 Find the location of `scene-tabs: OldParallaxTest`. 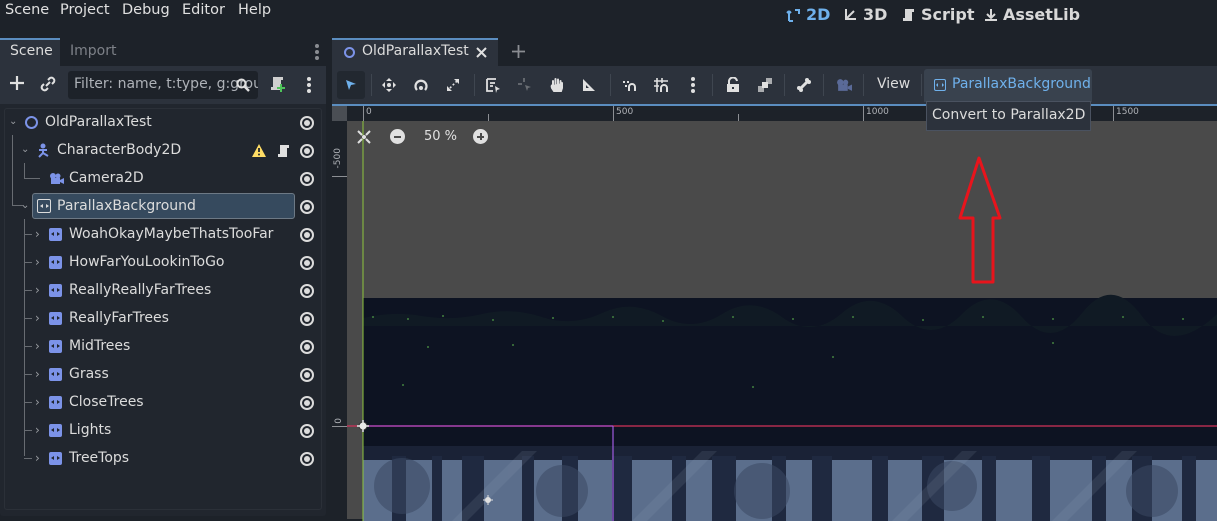

scene-tabs: OldParallaxTest is located at coordinates (774, 52).